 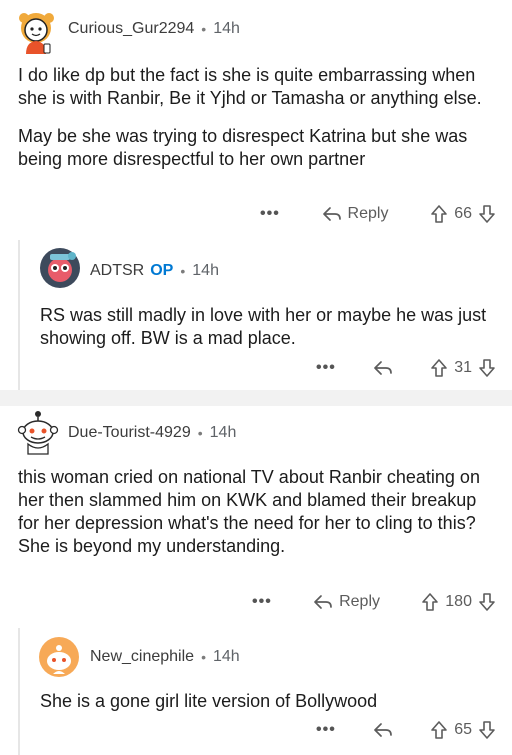 I want to click on comment-actions: ••• Reply 180, so click(x=374, y=602).